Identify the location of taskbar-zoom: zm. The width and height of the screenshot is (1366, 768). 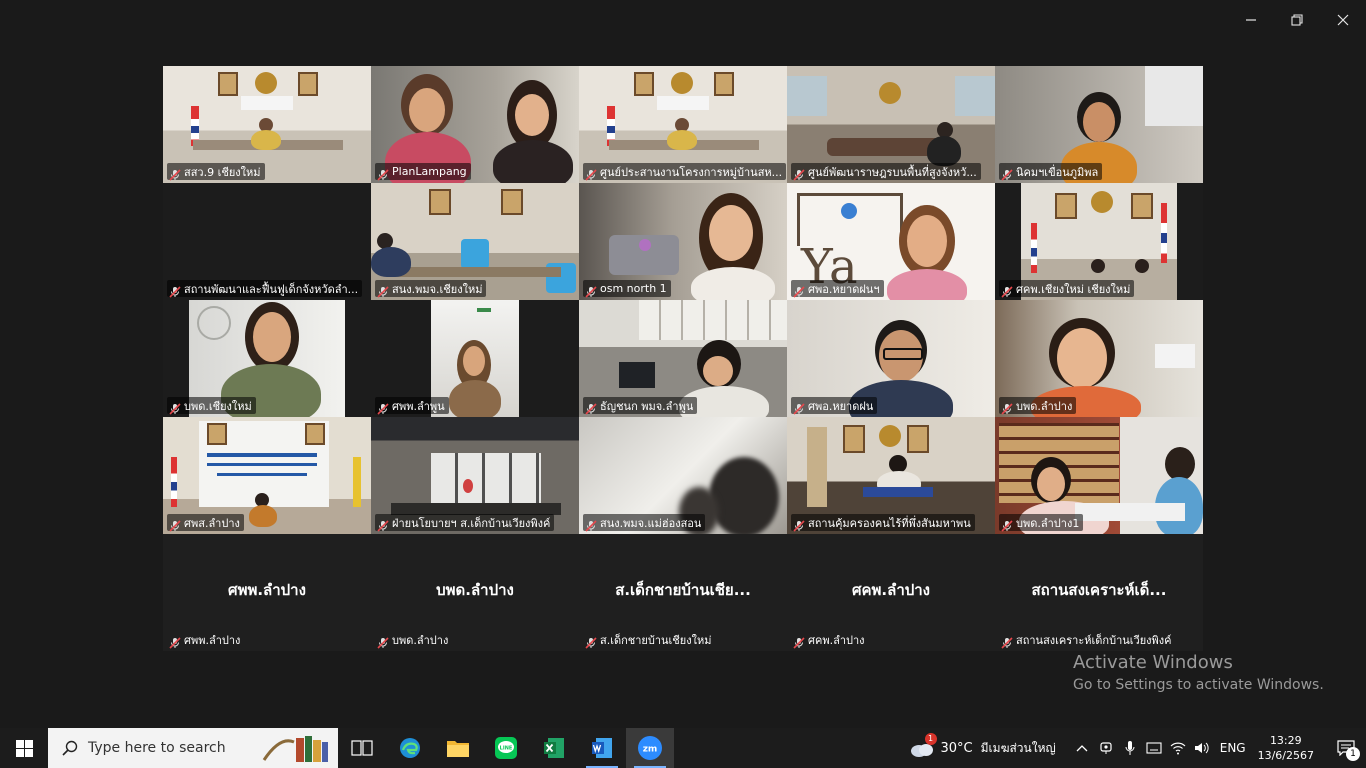
(650, 748).